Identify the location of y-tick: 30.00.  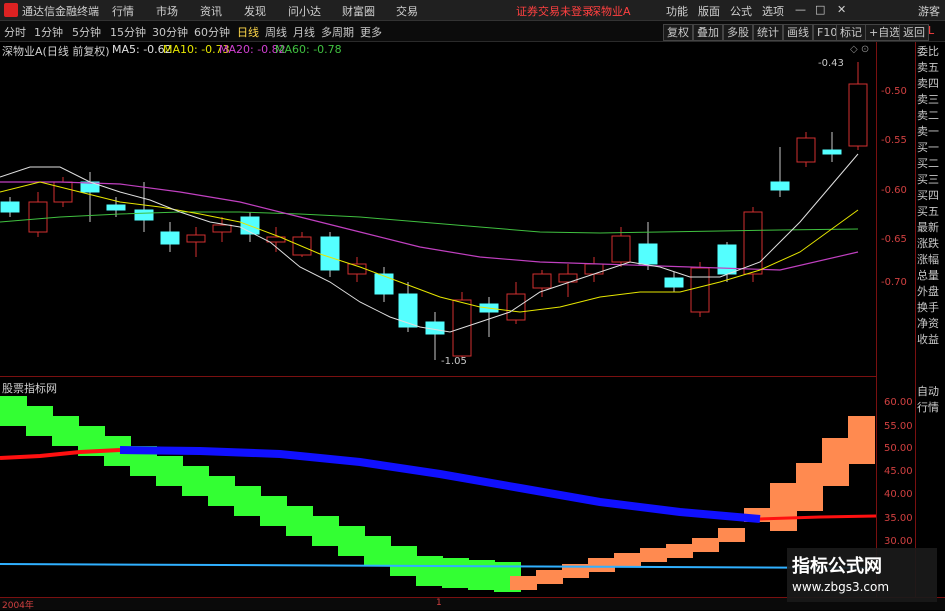
(898, 541).